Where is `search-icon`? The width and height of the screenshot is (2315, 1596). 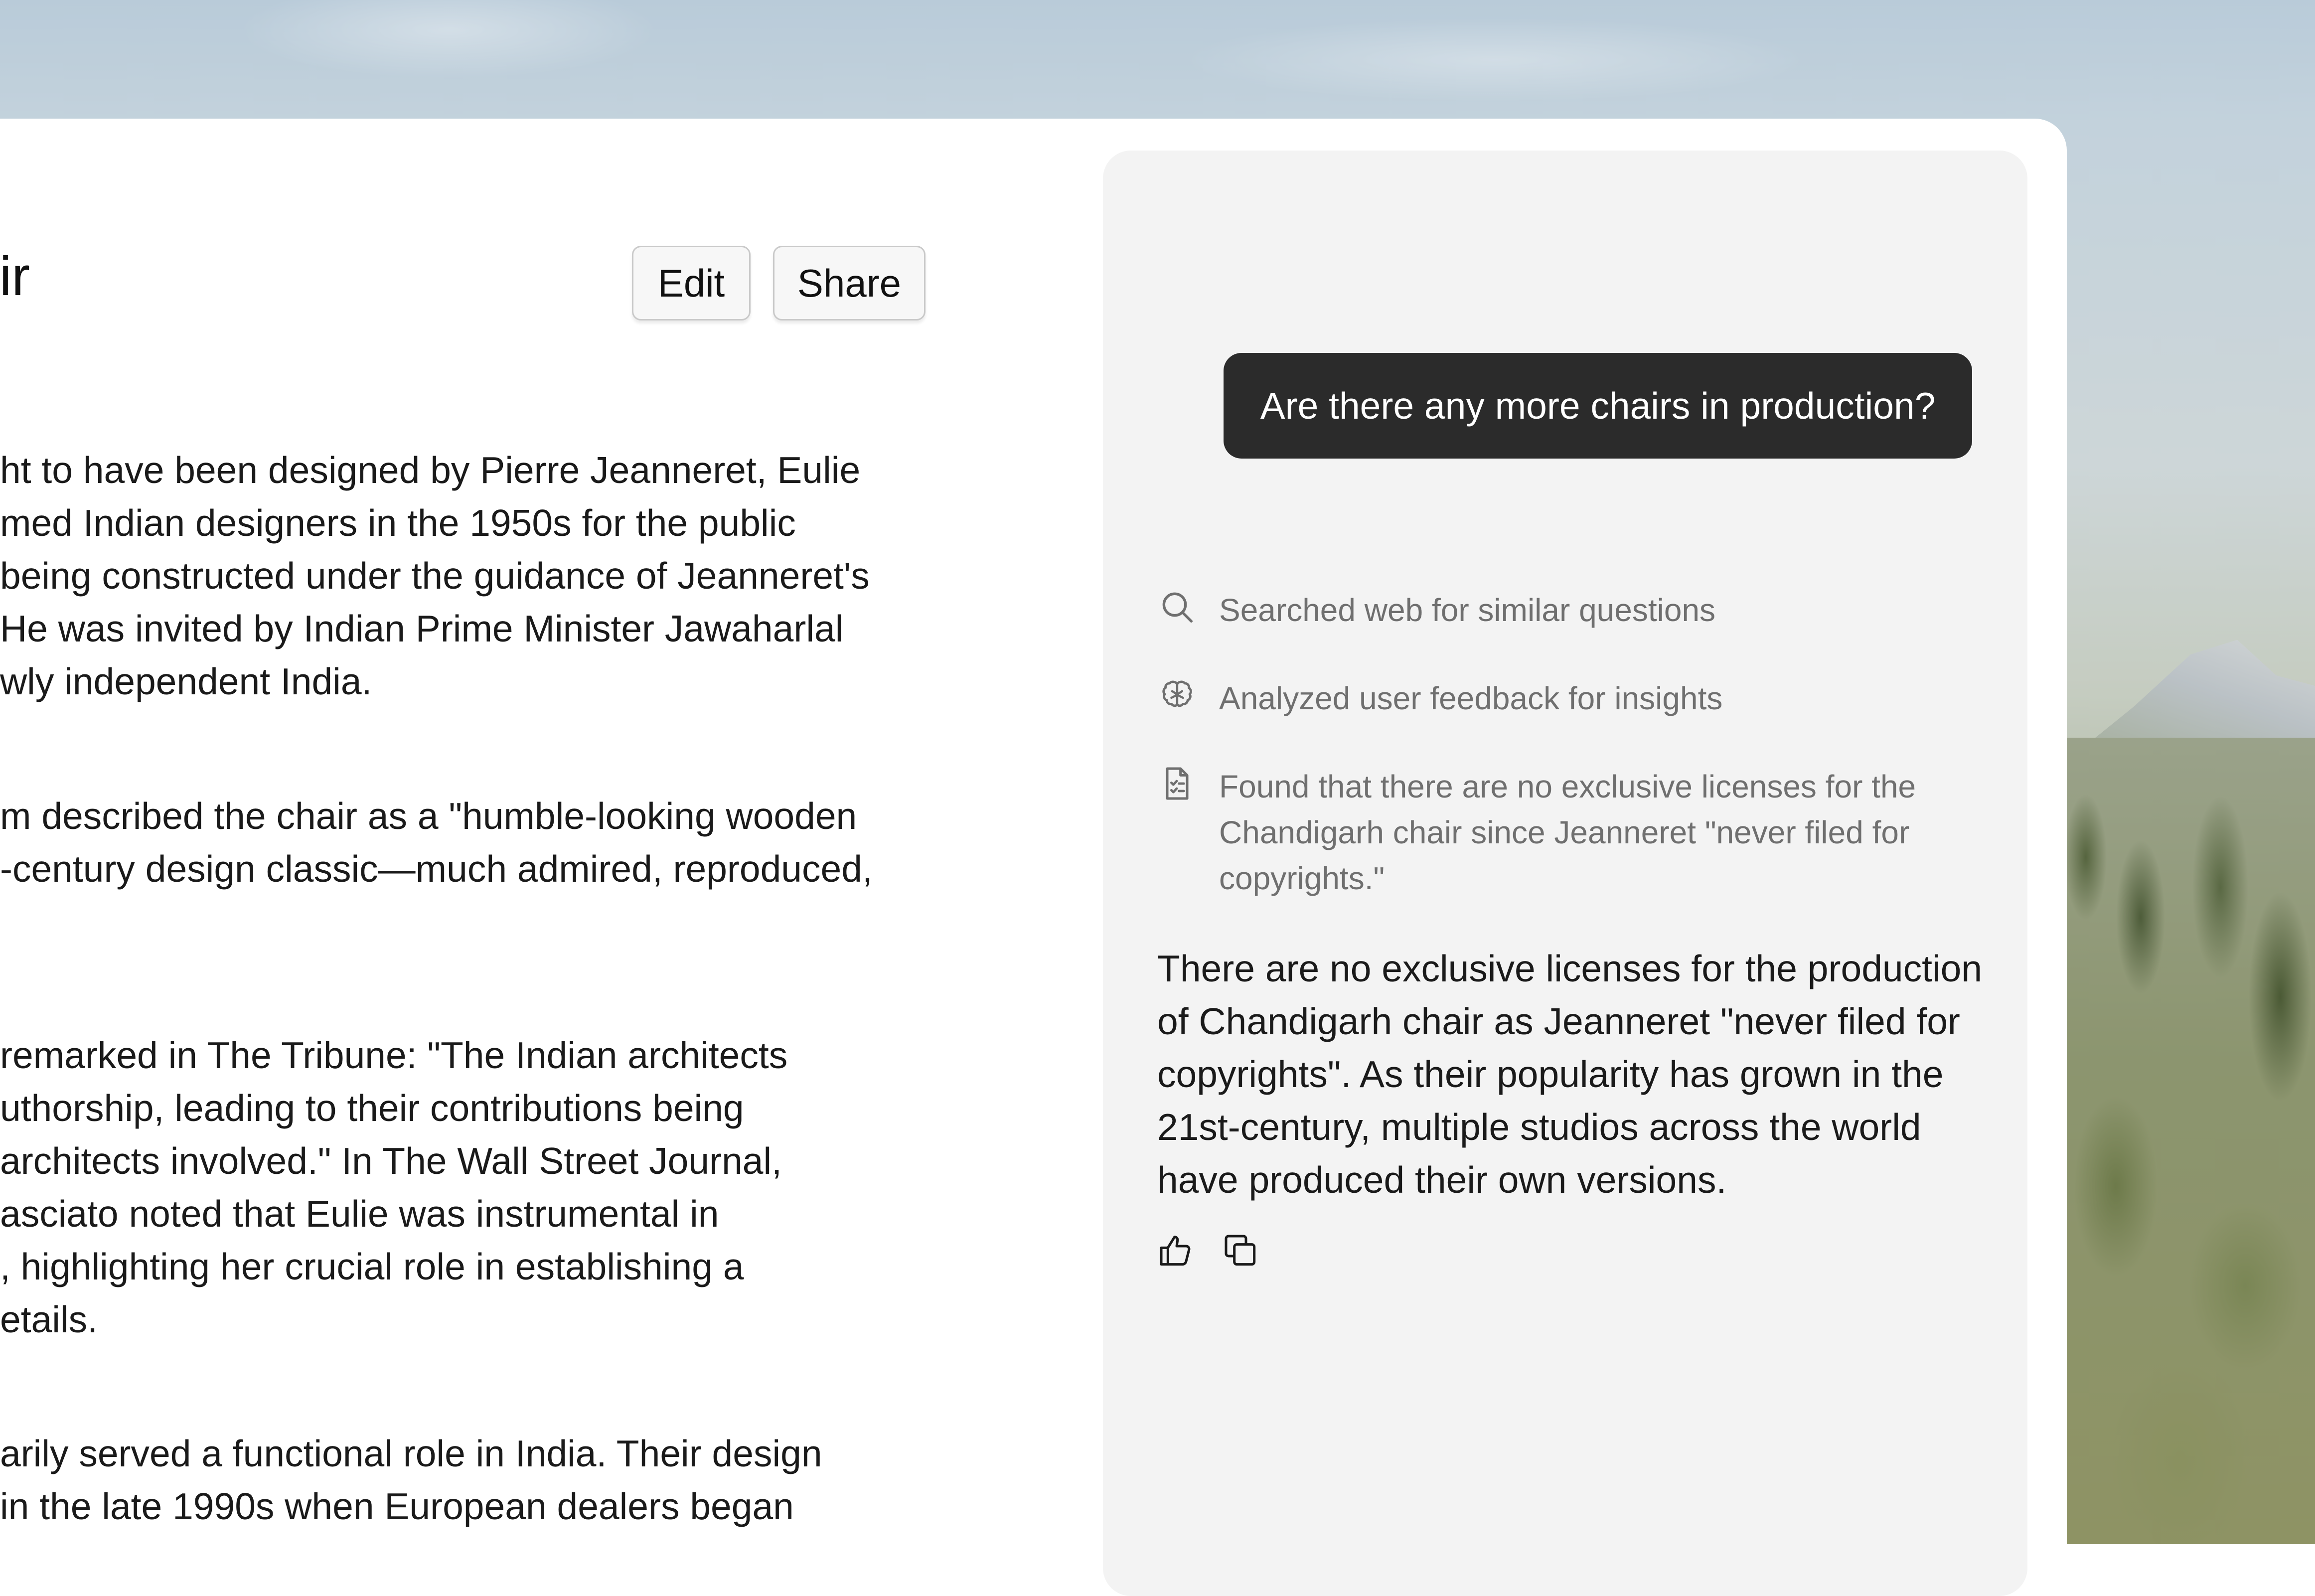 search-icon is located at coordinates (1177, 607).